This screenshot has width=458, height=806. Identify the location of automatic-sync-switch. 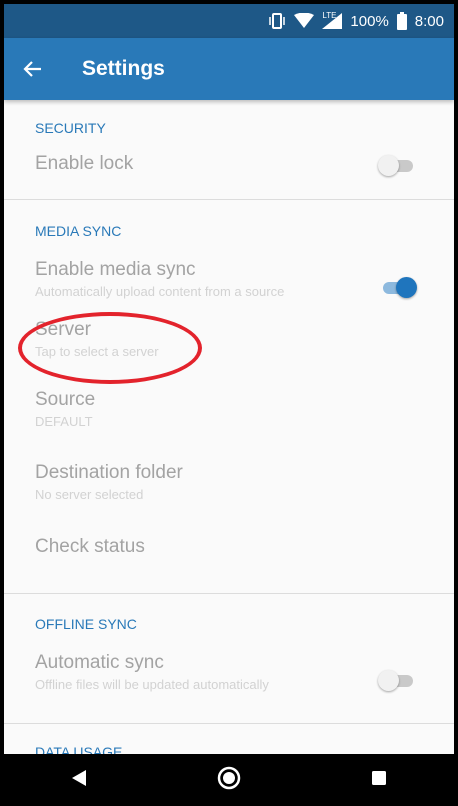
(396, 680).